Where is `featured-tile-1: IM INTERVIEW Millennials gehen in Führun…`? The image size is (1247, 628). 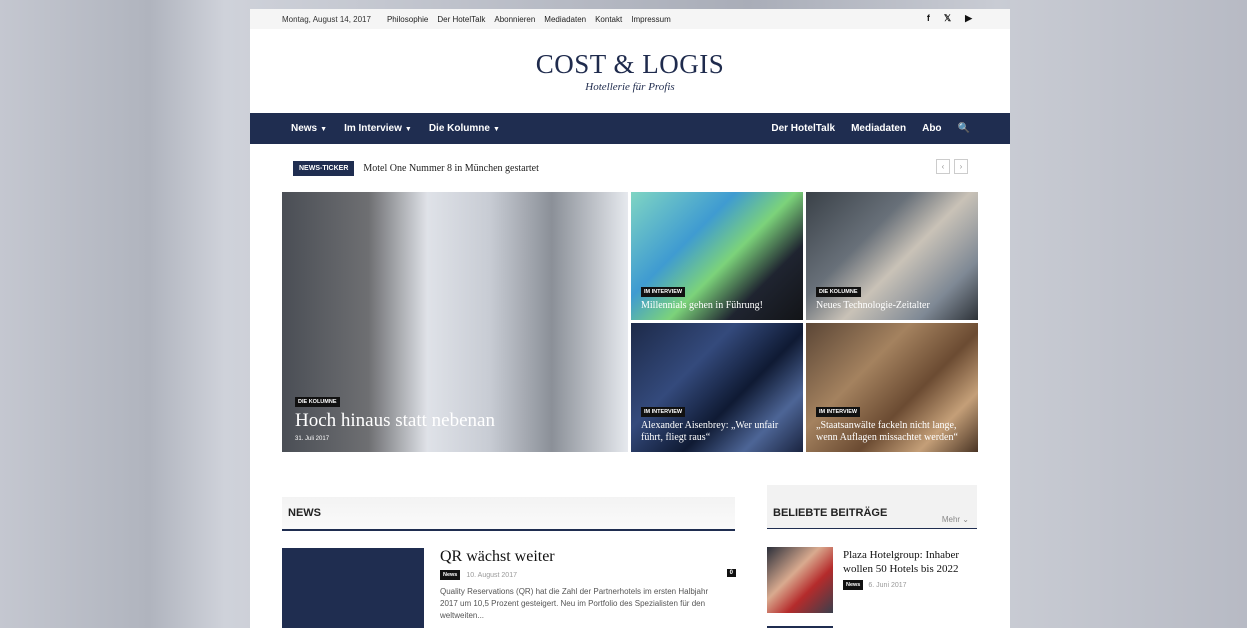
featured-tile-1: IM INTERVIEW Millennials gehen in Führun… is located at coordinates (717, 256).